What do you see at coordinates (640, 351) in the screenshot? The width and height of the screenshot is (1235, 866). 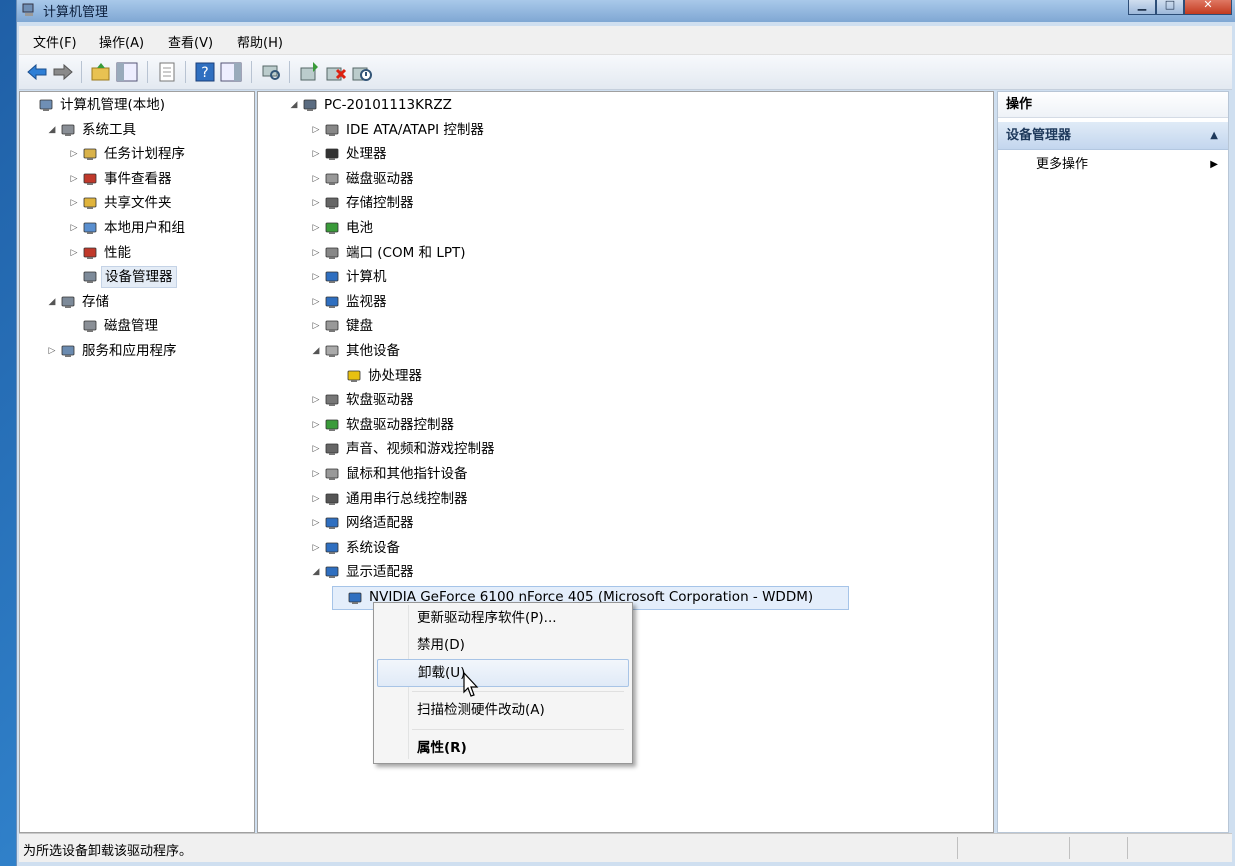 I see `device-tree-node: ◢ 其他设备` at bounding box center [640, 351].